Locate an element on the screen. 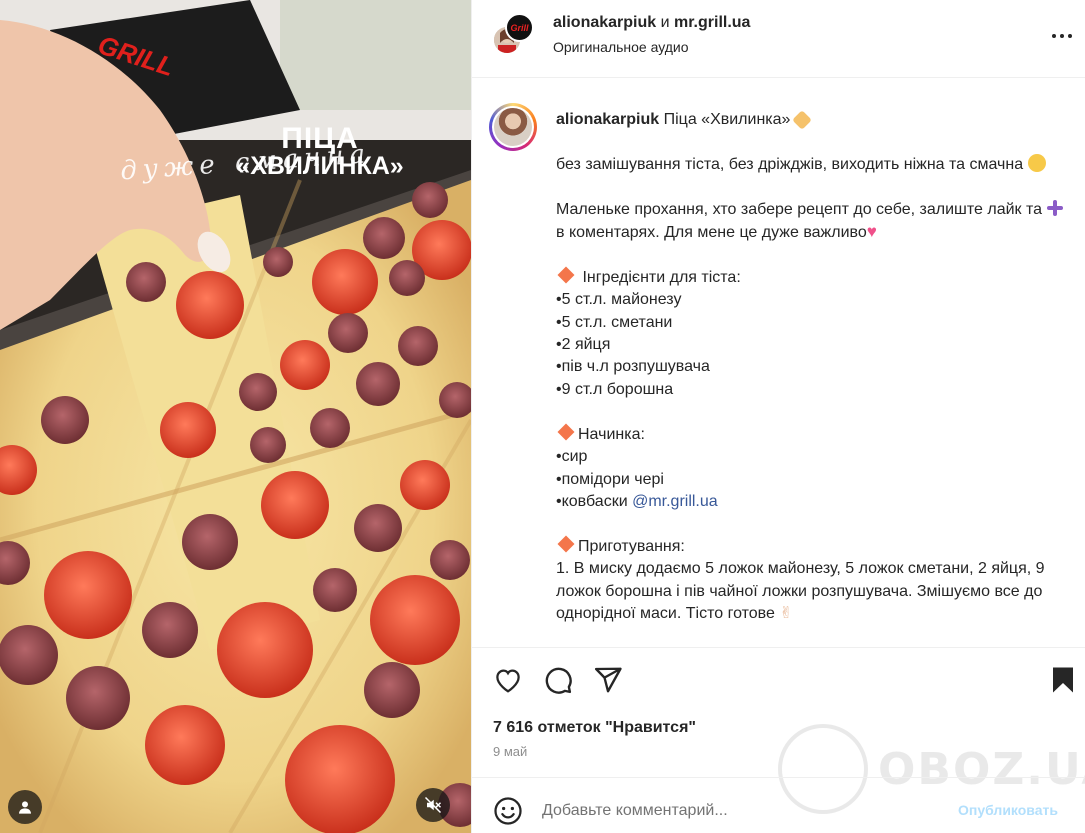  ingredient-item: •5 ст.л. сметани is located at coordinates (614, 322).